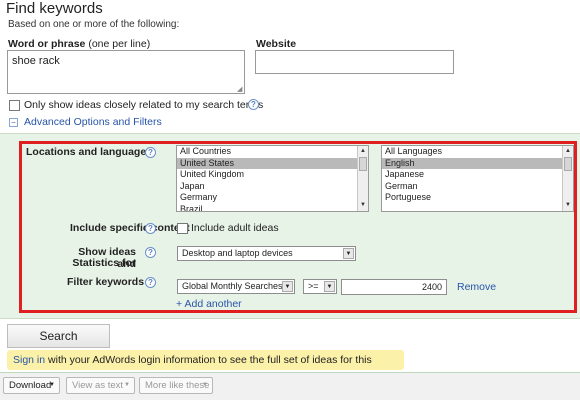  Describe the element at coordinates (567, 178) in the screenshot. I see `languages-scrollbar: ▲ ▼` at that location.